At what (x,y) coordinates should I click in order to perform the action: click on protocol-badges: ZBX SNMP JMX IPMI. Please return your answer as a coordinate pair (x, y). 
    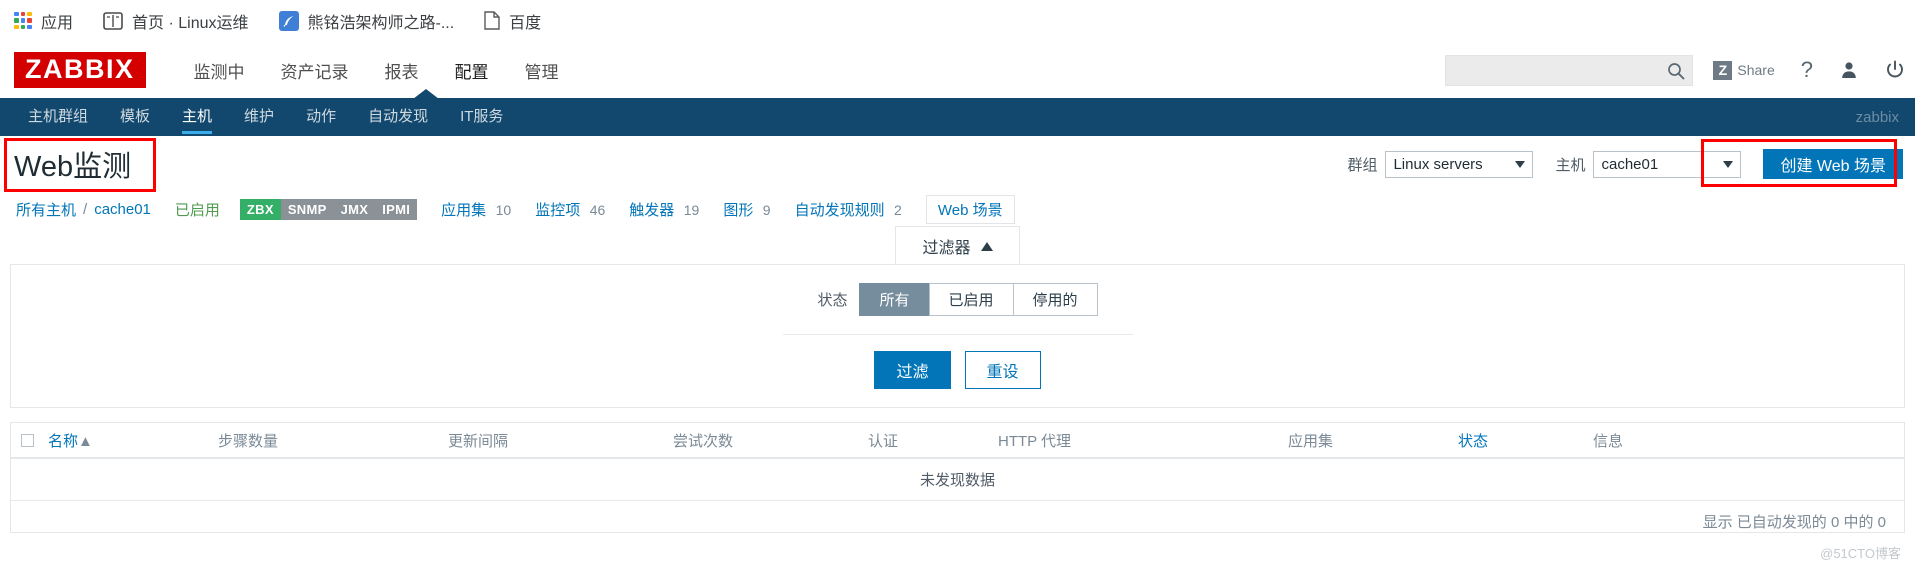
    Looking at the image, I should click on (328, 209).